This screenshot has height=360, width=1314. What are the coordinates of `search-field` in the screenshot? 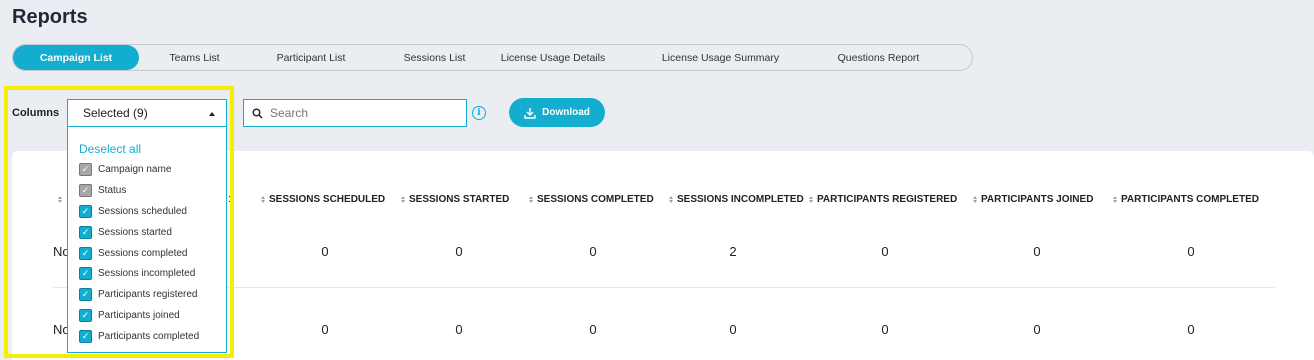 It's located at (355, 113).